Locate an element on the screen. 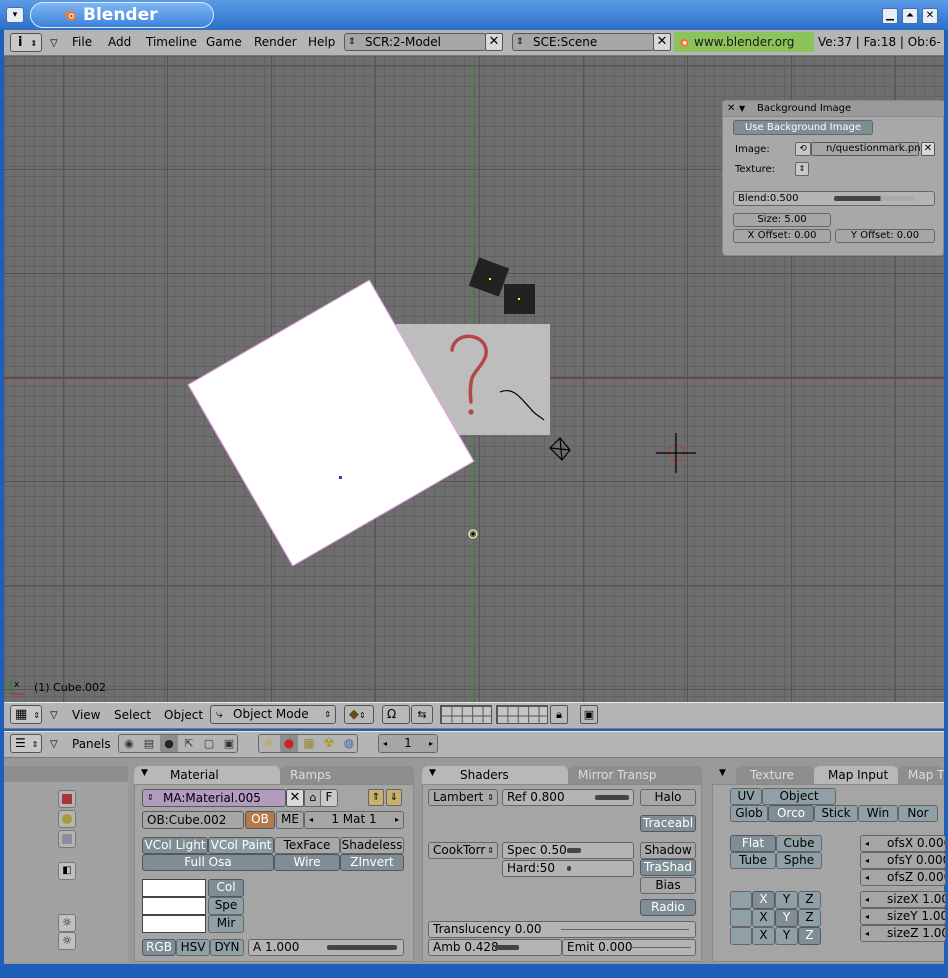 This screenshot has width=948, height=978. close-button: ✕ is located at coordinates (930, 16).